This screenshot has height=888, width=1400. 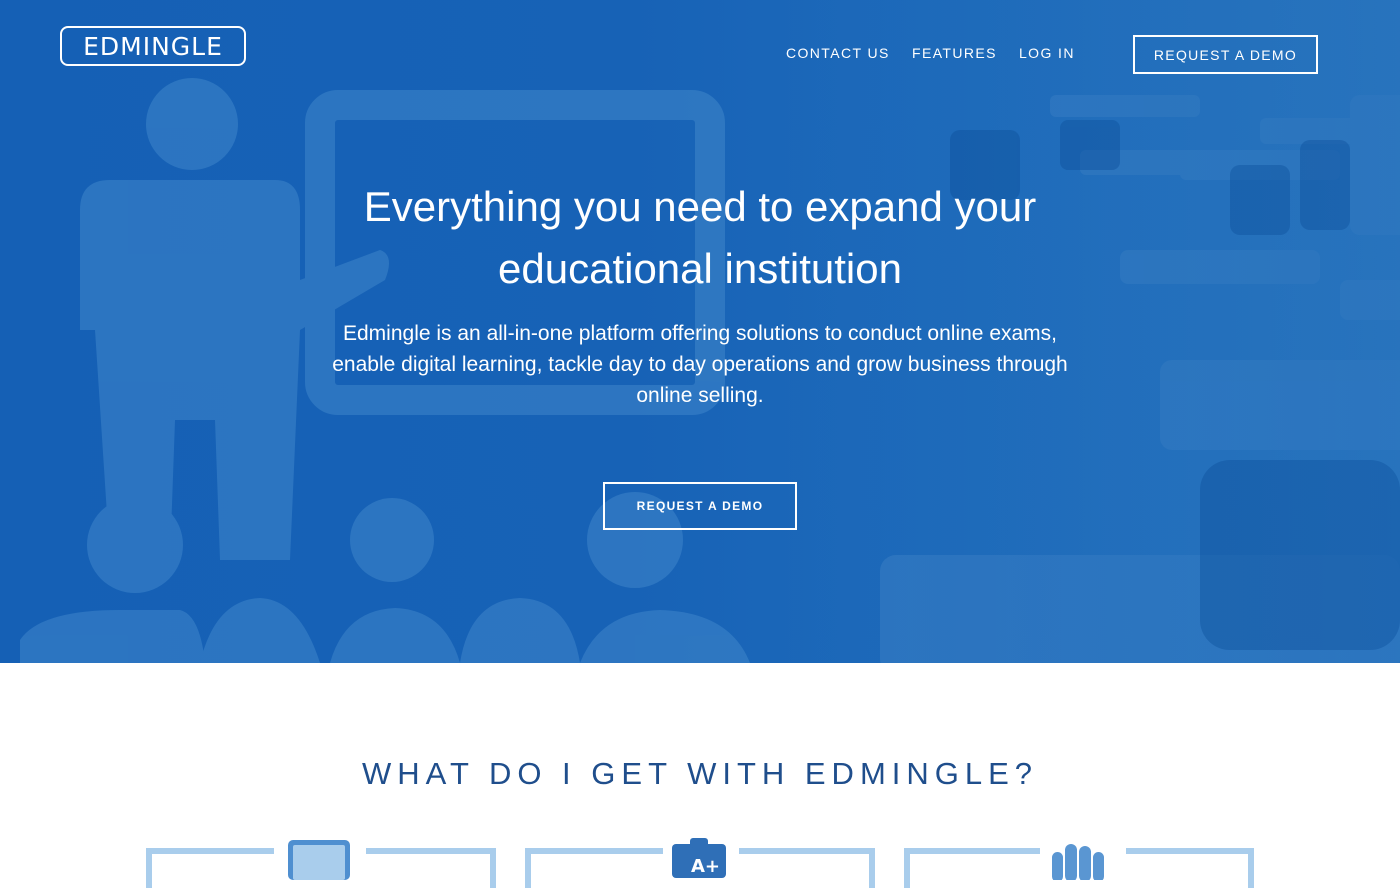 What do you see at coordinates (700, 268) in the screenshot?
I see `hero-title-line-2: educational institution` at bounding box center [700, 268].